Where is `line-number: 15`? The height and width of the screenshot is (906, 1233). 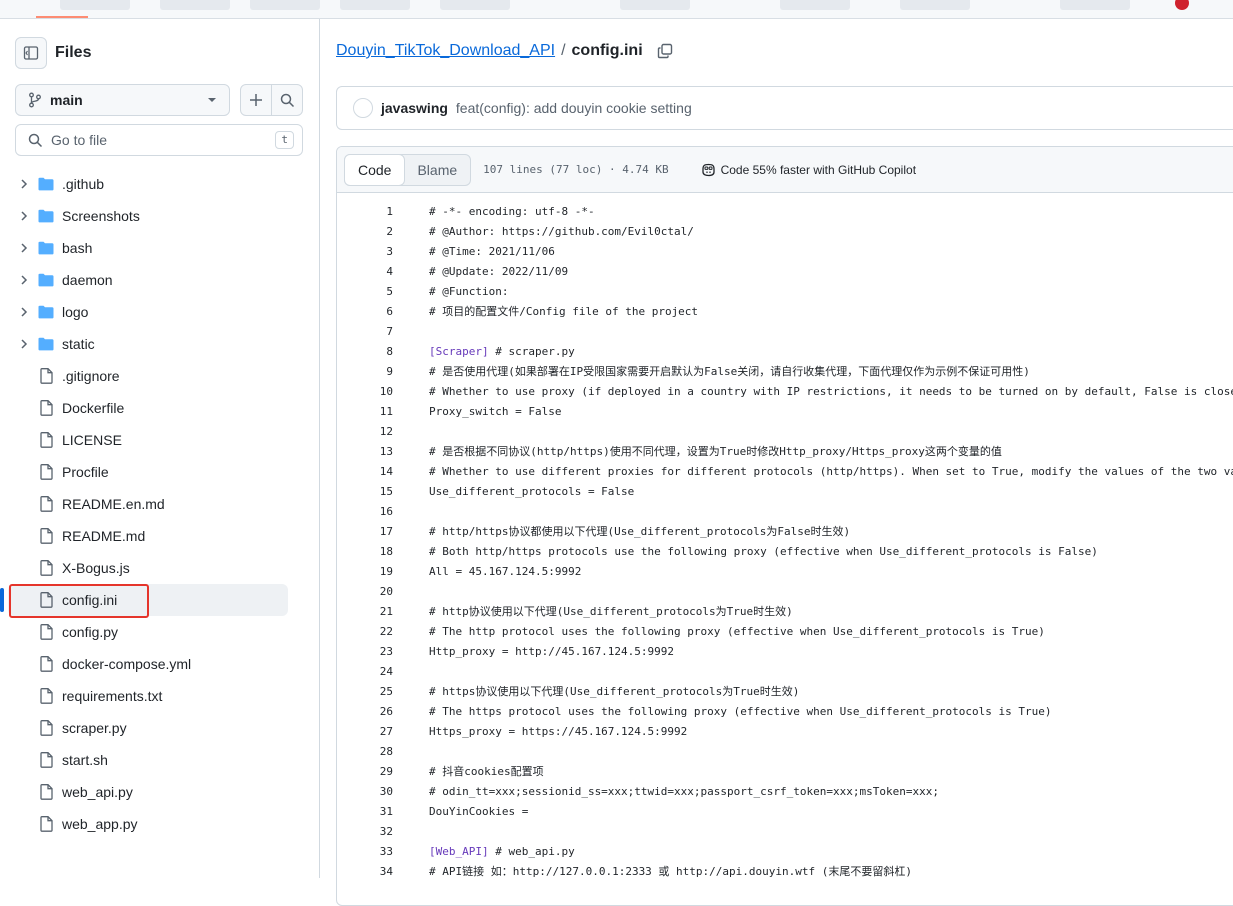
line-number: 15 is located at coordinates (383, 492).